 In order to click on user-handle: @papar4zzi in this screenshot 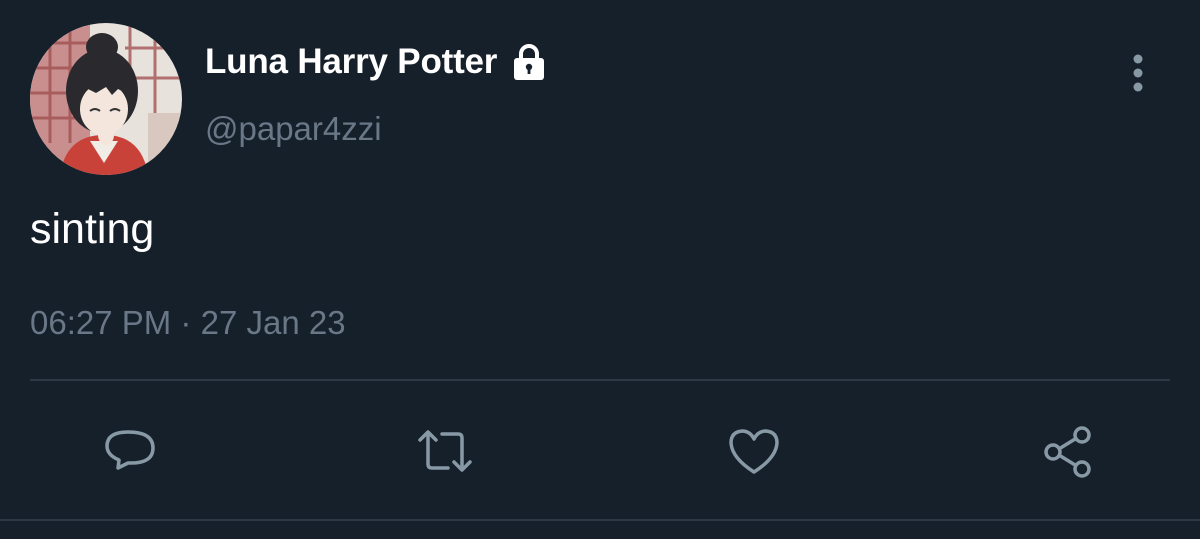, I will do `click(293, 129)`.